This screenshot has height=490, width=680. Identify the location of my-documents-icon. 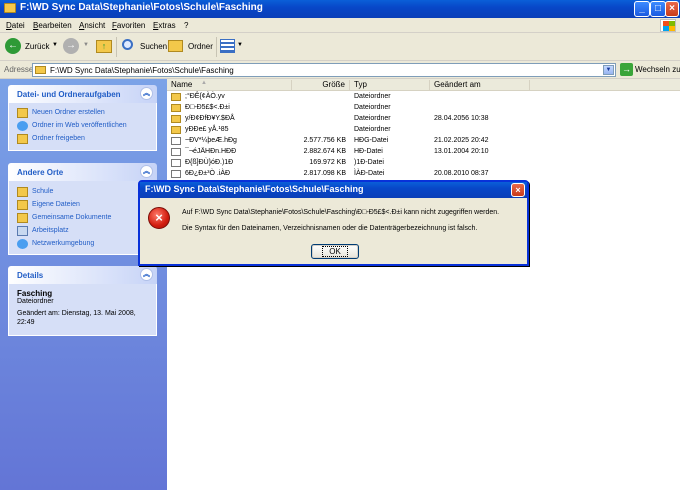
(22, 205).